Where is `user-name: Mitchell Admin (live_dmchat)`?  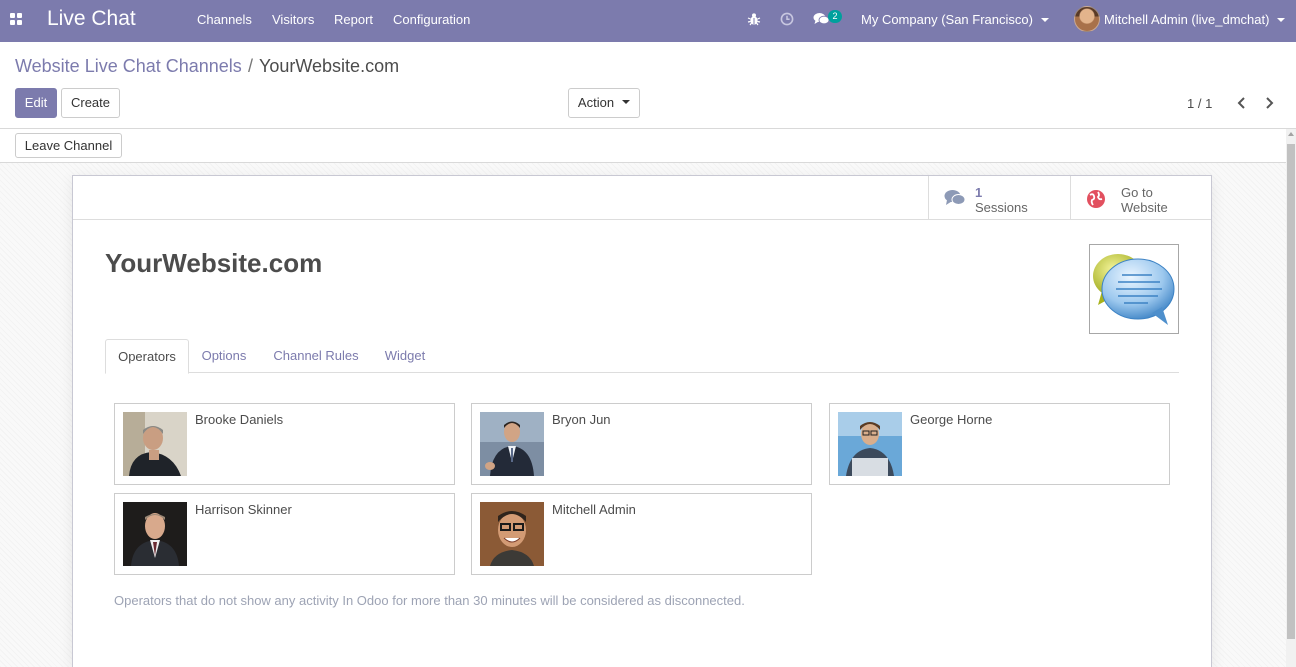
user-name: Mitchell Admin (live_dmchat) is located at coordinates (1187, 19).